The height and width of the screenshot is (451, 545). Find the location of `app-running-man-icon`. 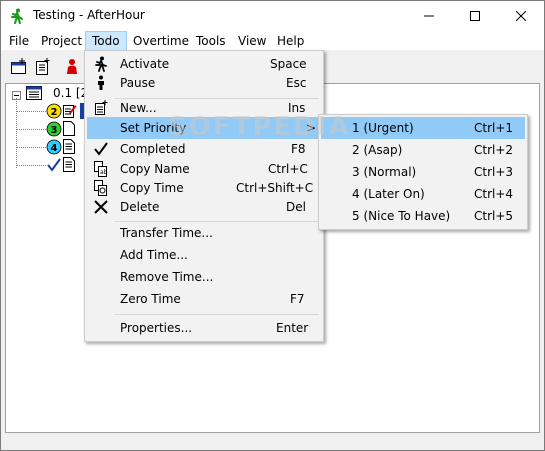

app-running-man-icon is located at coordinates (17, 16).